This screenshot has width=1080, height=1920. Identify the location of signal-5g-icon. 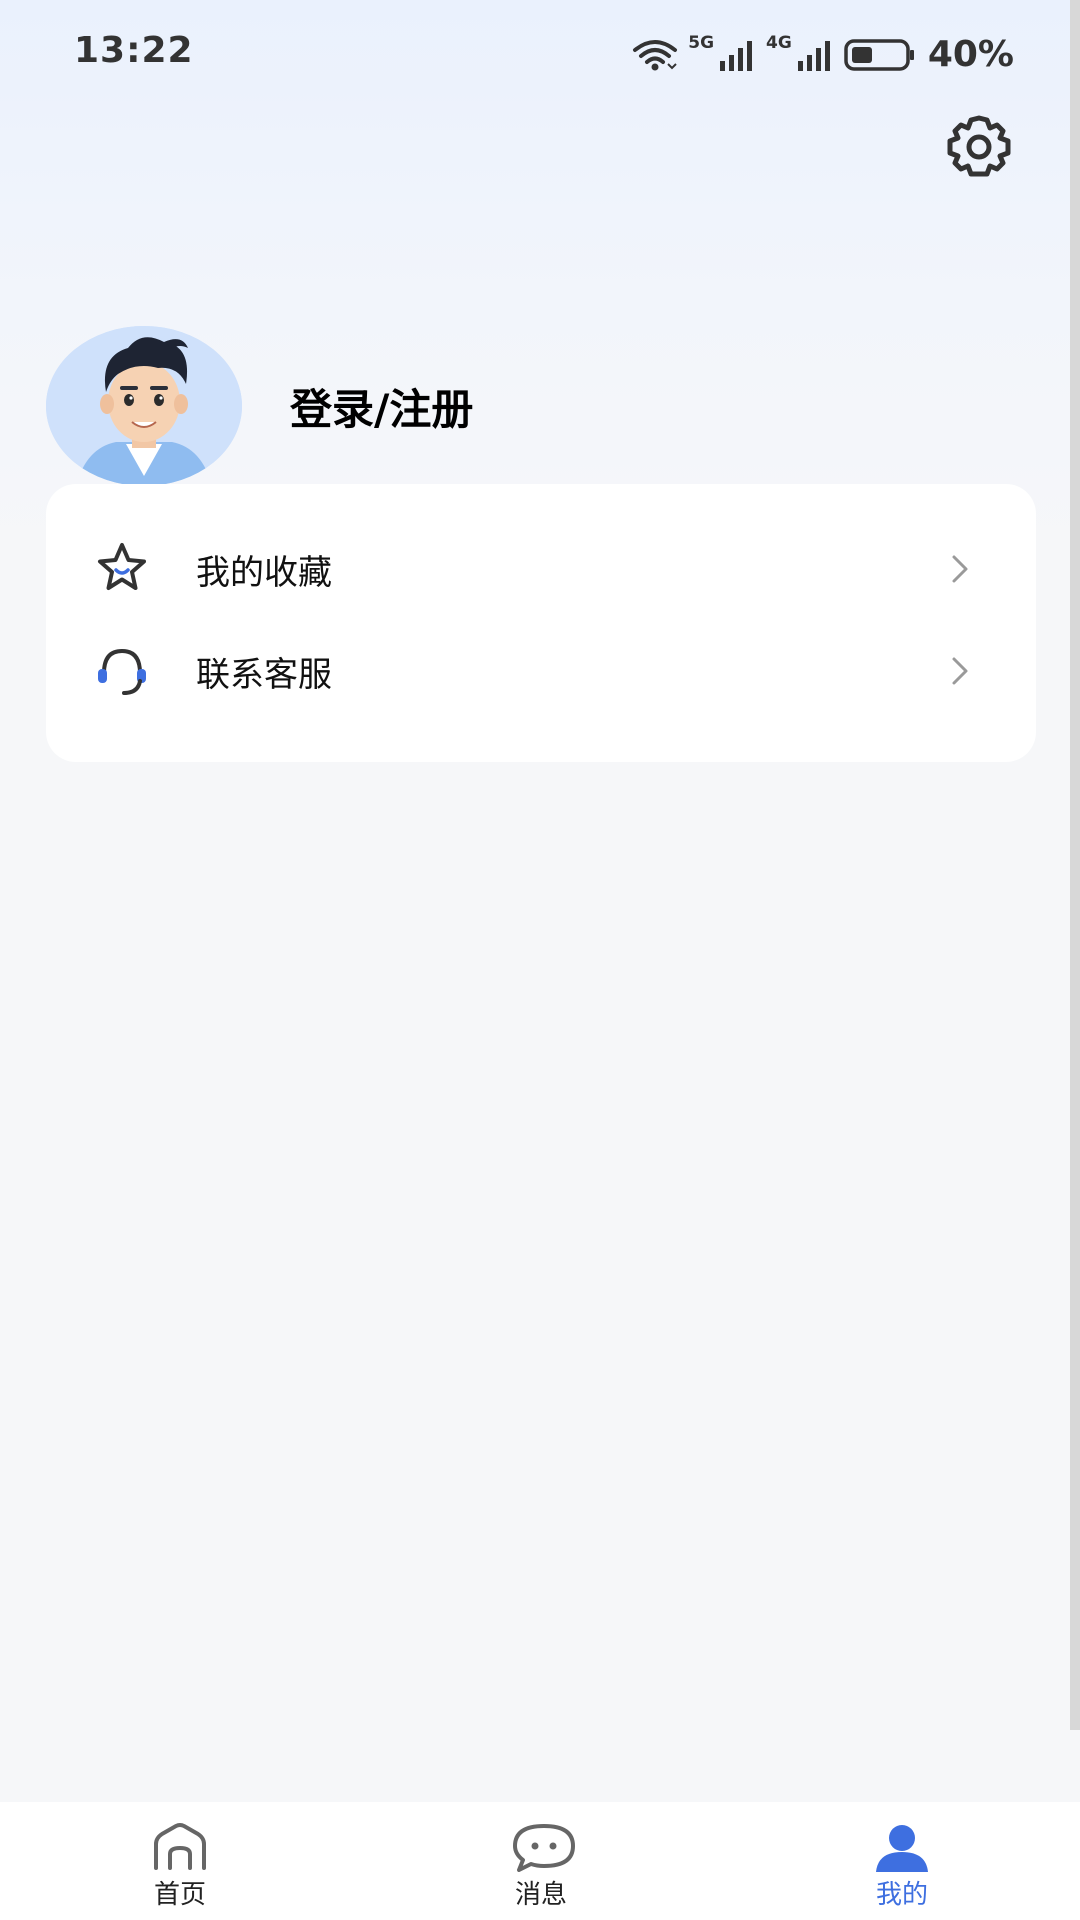
(736, 55).